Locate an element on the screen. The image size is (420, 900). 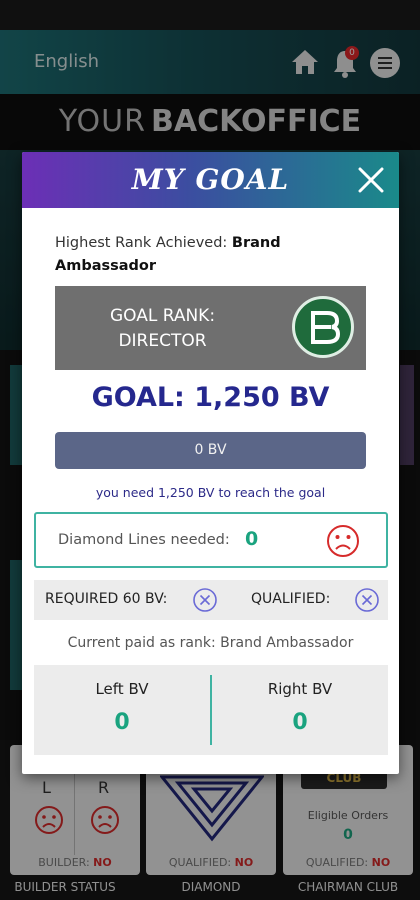
modal-header: MY GOAL is located at coordinates (210, 180).